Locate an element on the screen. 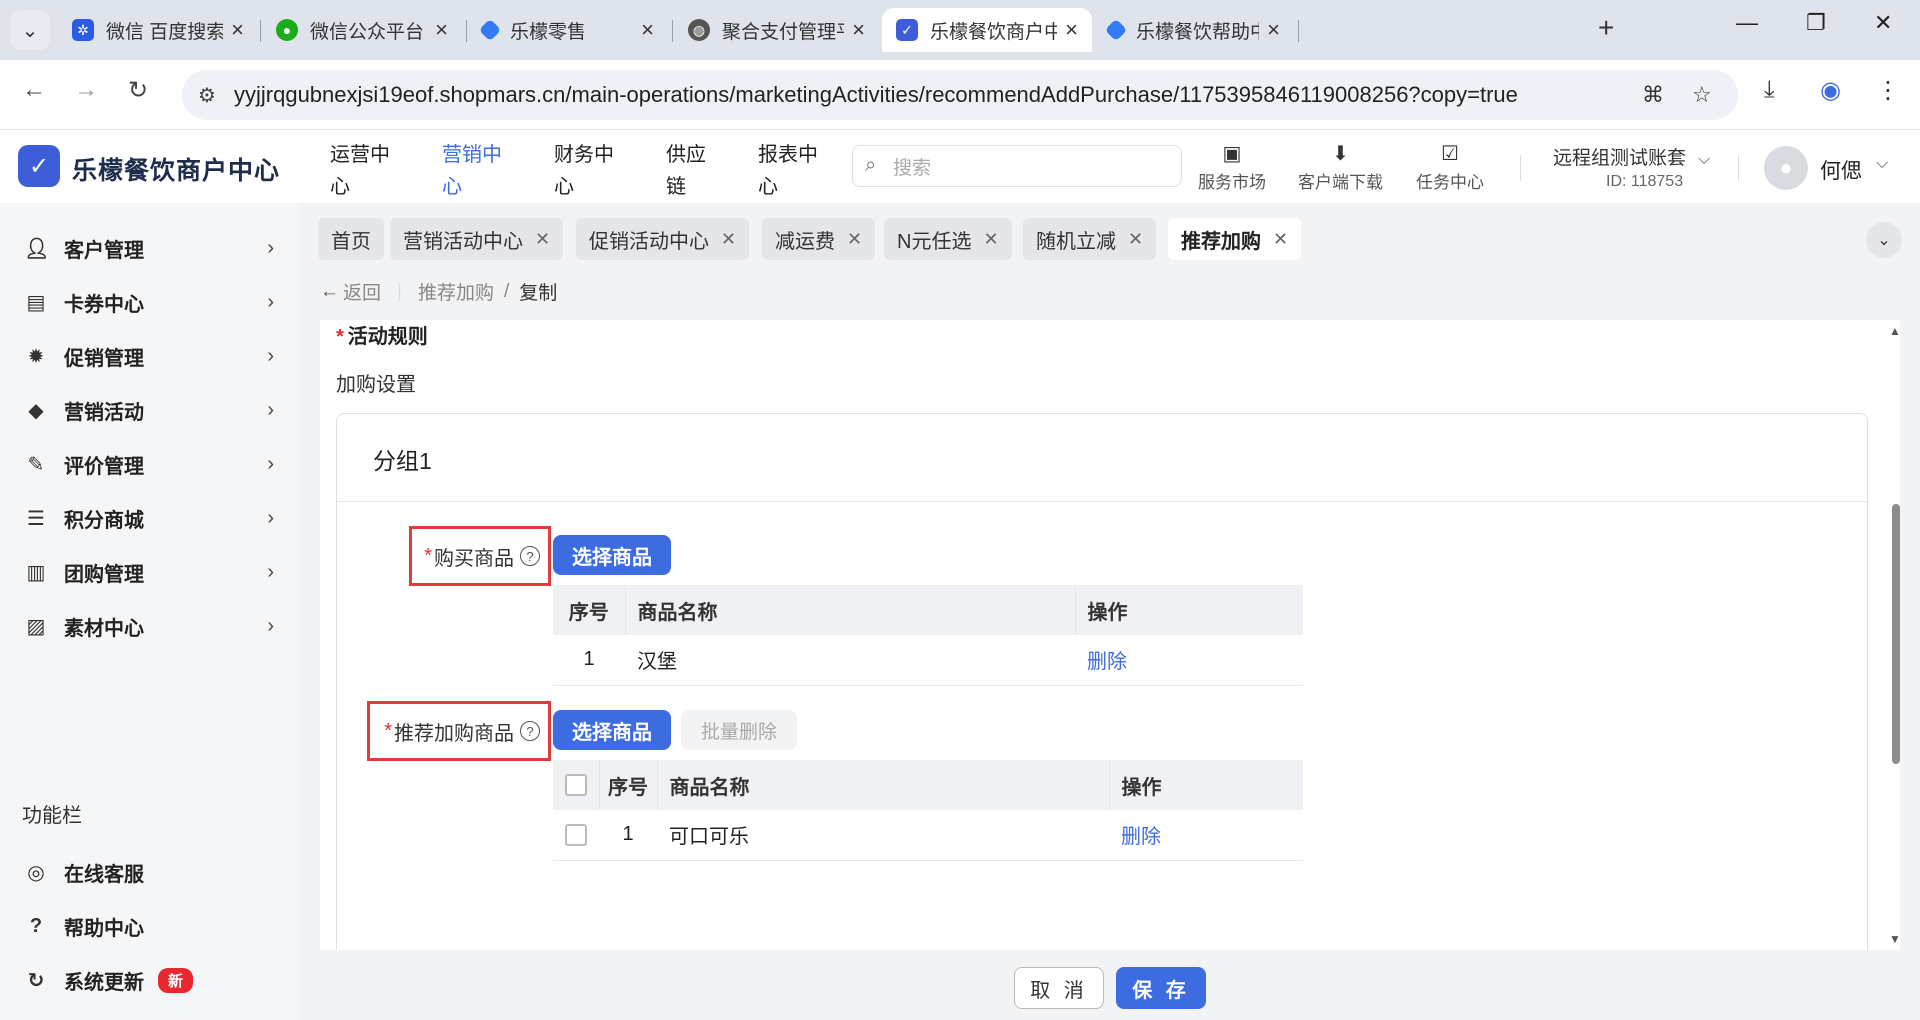  tabs-more-chevron-icon: ⌄ is located at coordinates (1884, 240).